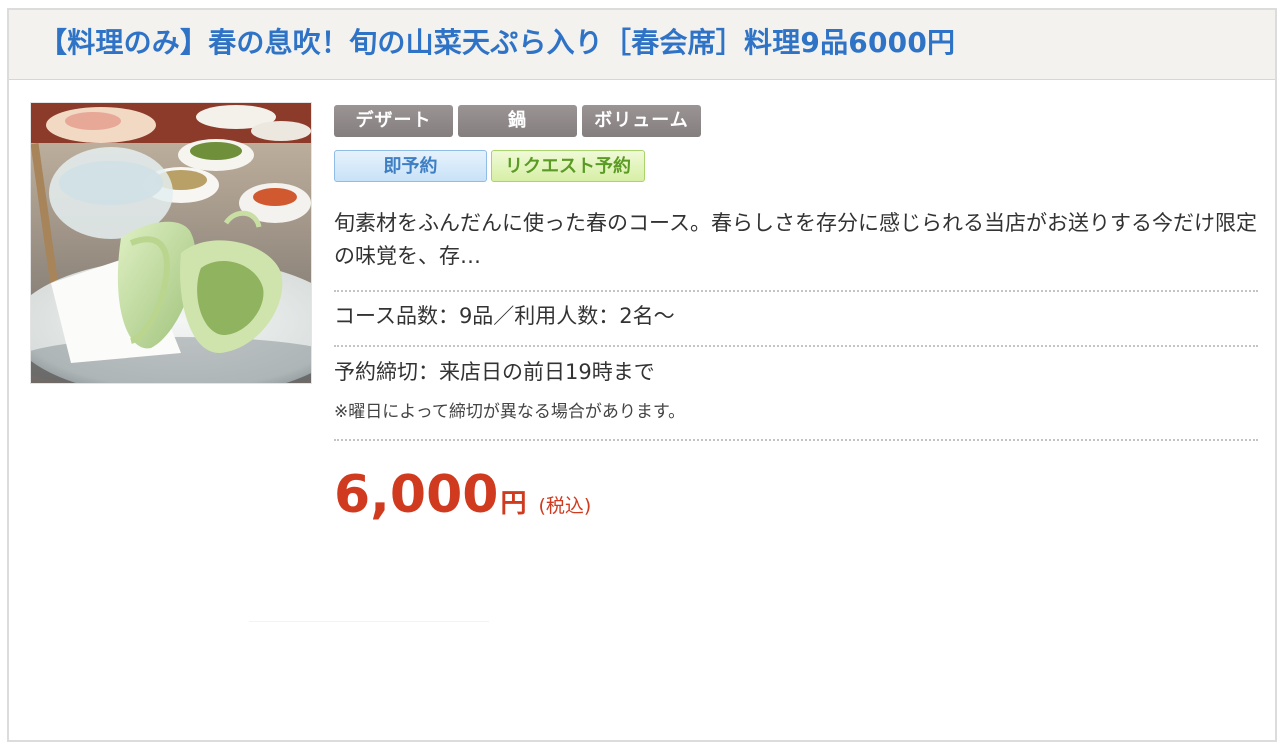 The width and height of the screenshot is (1286, 748). I want to click on genre-tags: デザート鍋ボリューム, so click(520, 121).